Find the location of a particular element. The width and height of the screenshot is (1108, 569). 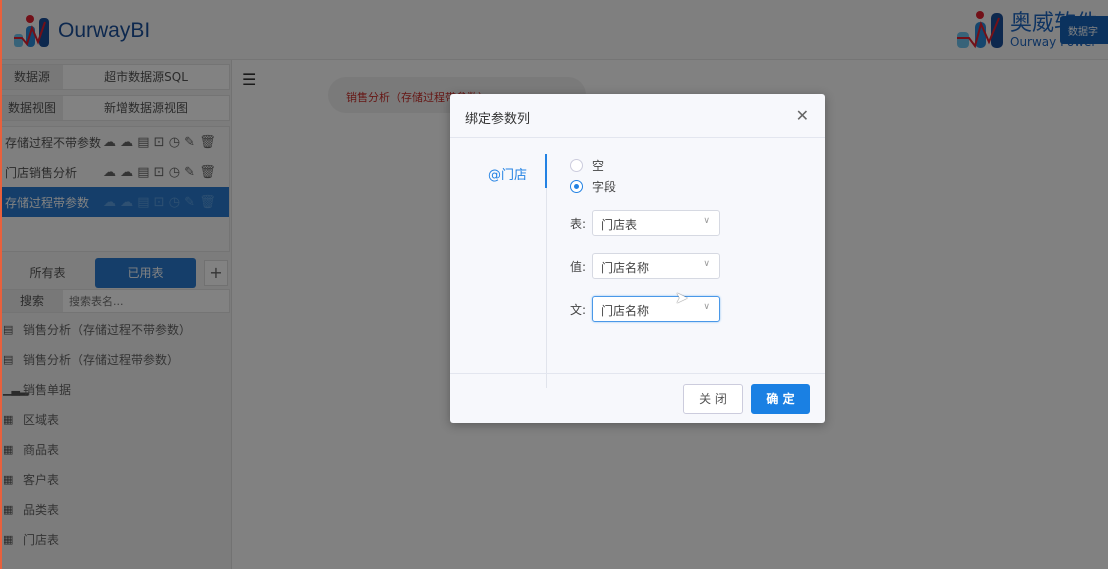

close-icon: ✕ is located at coordinates (802, 115).